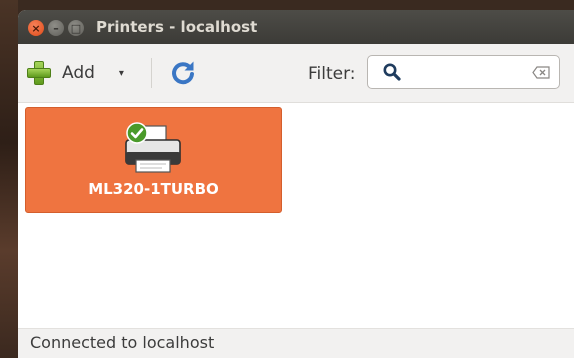 This screenshot has width=574, height=358. I want to click on minimize-icon: –, so click(56, 28).